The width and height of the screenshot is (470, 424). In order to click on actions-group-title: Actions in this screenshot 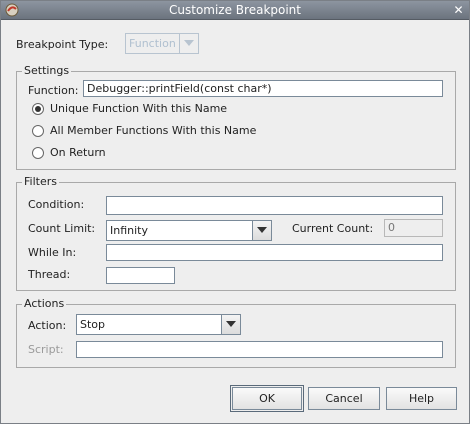, I will do `click(44, 303)`.